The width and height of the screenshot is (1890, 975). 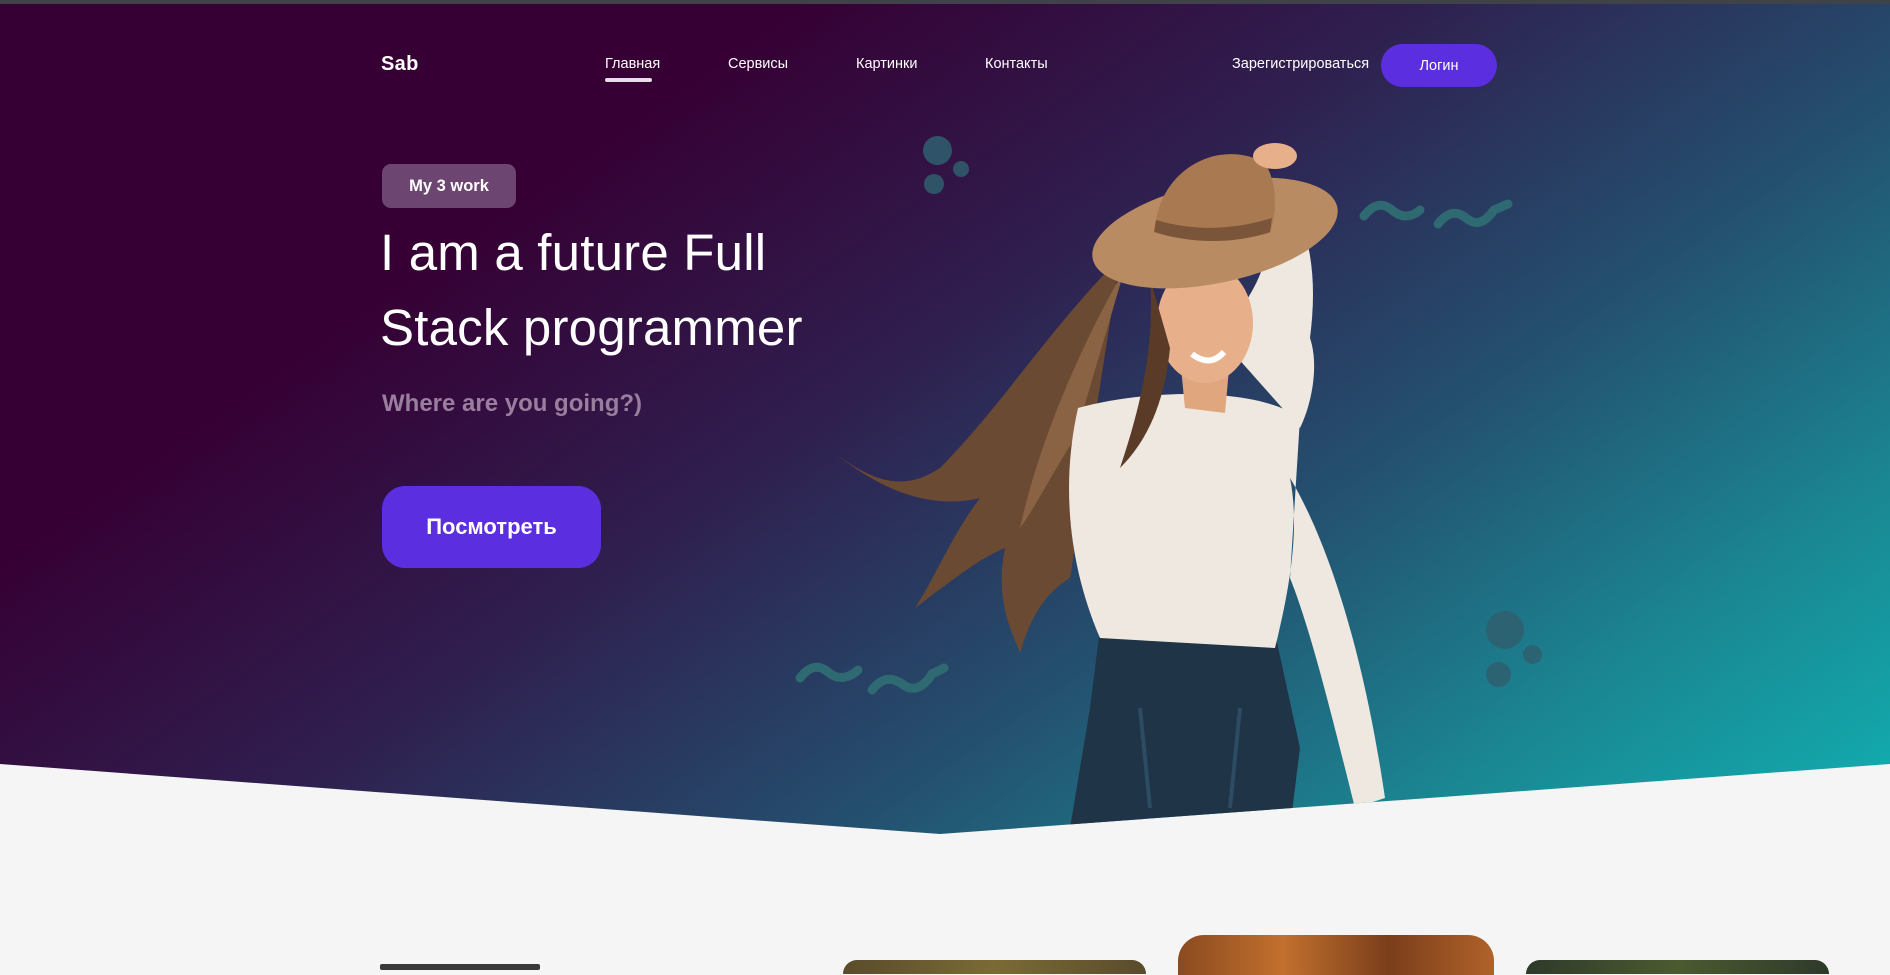 What do you see at coordinates (886, 64) in the screenshot?
I see `nav-link-pictures: Картинки` at bounding box center [886, 64].